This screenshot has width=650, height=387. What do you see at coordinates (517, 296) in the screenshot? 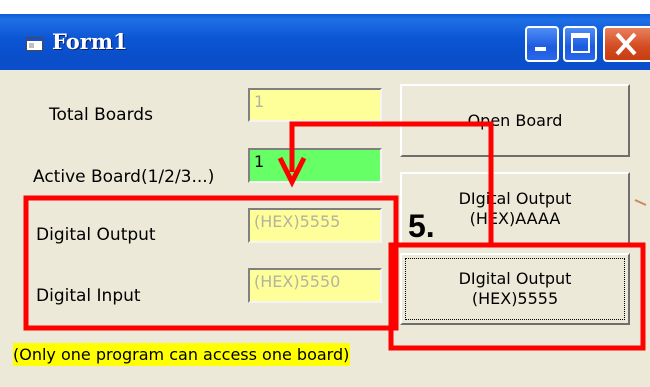
I see `button-highlight` at bounding box center [517, 296].